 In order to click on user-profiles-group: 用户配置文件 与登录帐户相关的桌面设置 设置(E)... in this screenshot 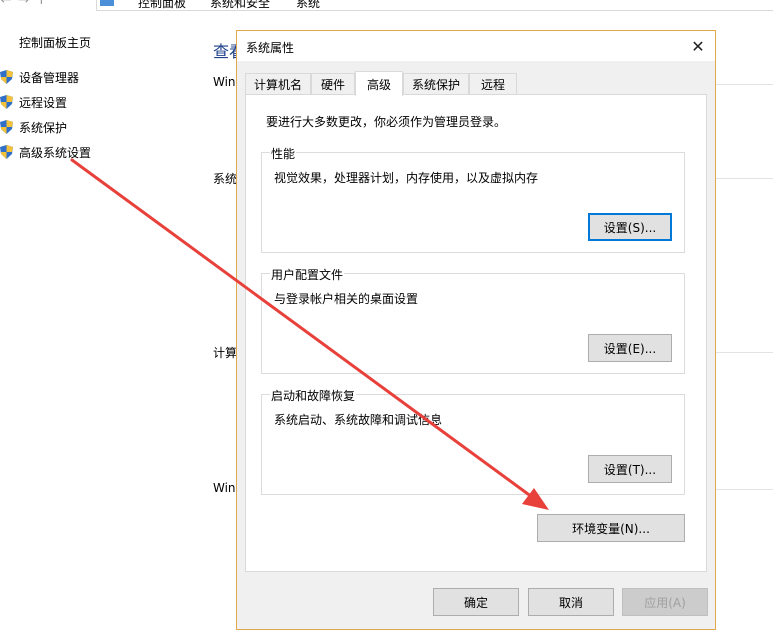, I will do `click(473, 320)`.